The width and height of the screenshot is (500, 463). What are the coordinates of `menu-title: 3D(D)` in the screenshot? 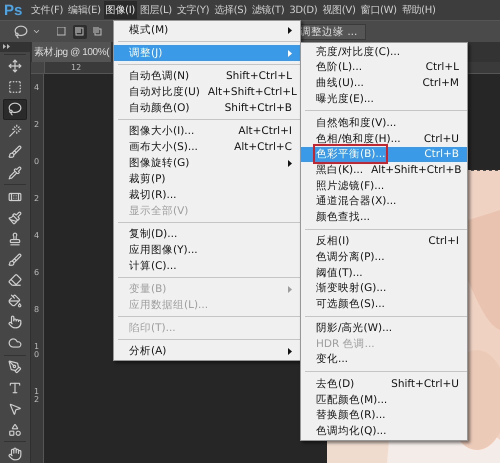 It's located at (303, 10).